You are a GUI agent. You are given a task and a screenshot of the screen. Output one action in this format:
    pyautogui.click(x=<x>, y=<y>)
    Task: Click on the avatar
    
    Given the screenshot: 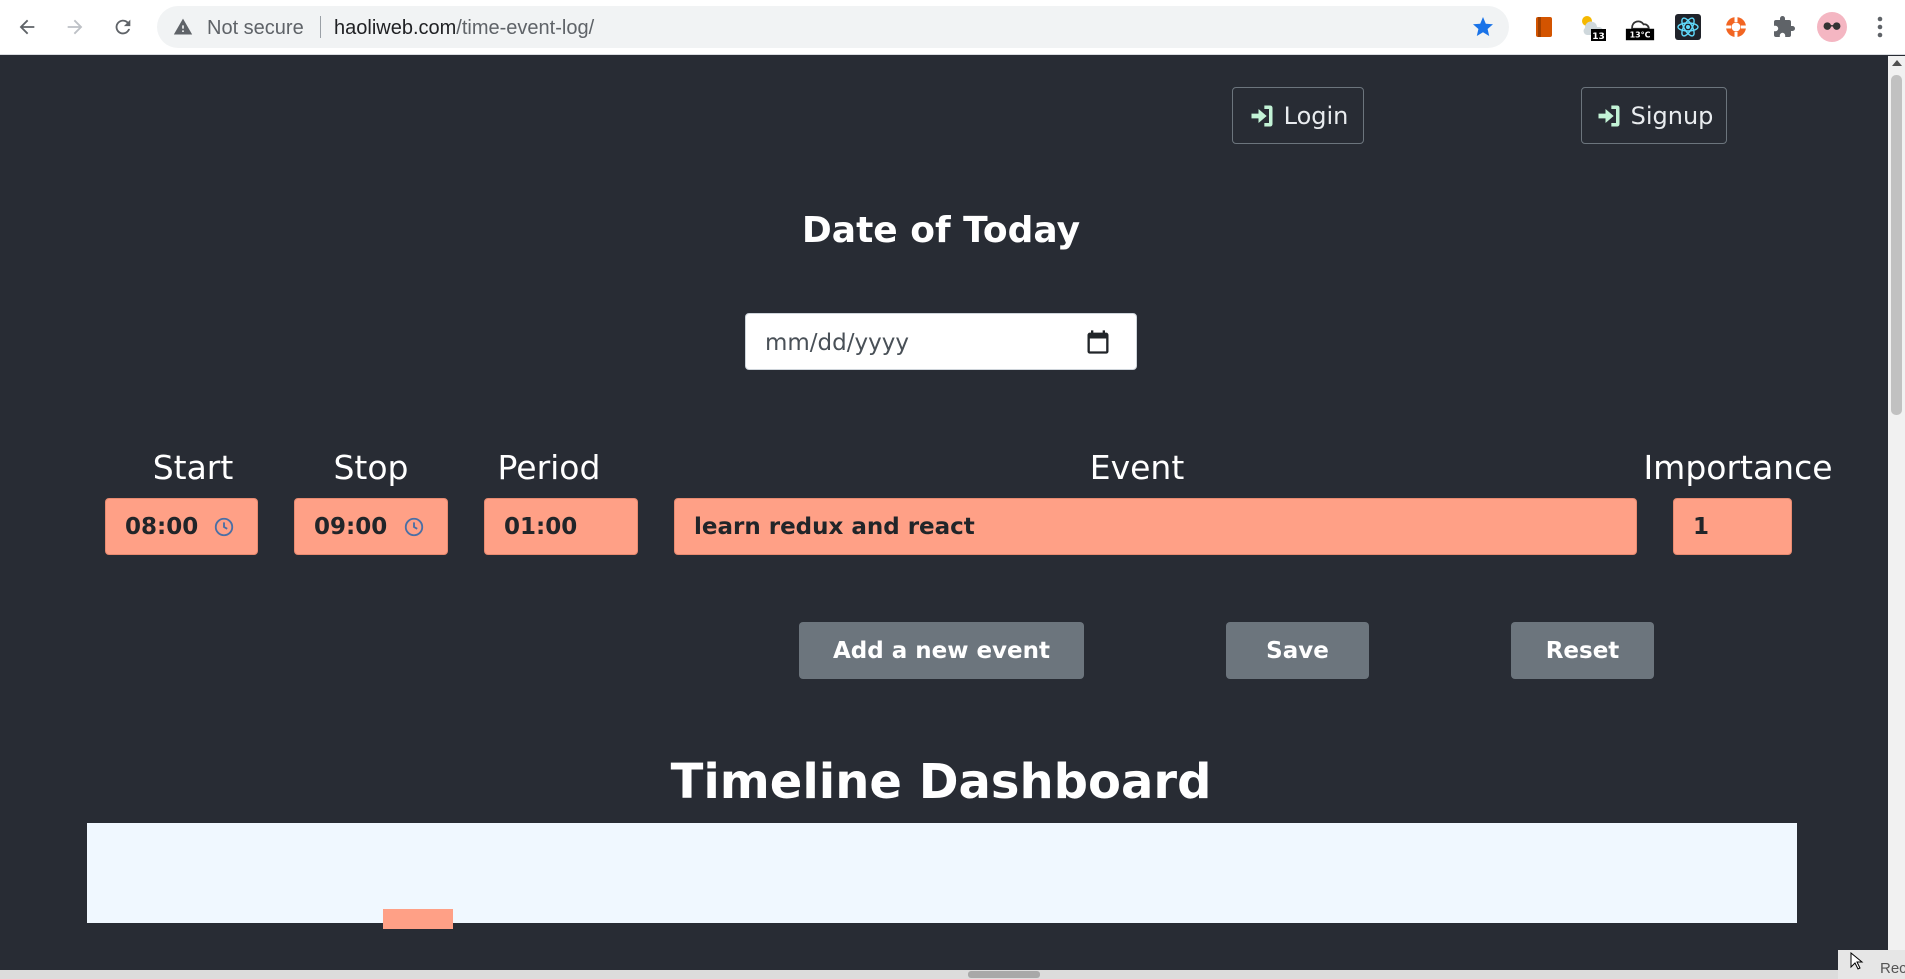 What is the action you would take?
    pyautogui.click(x=1832, y=27)
    